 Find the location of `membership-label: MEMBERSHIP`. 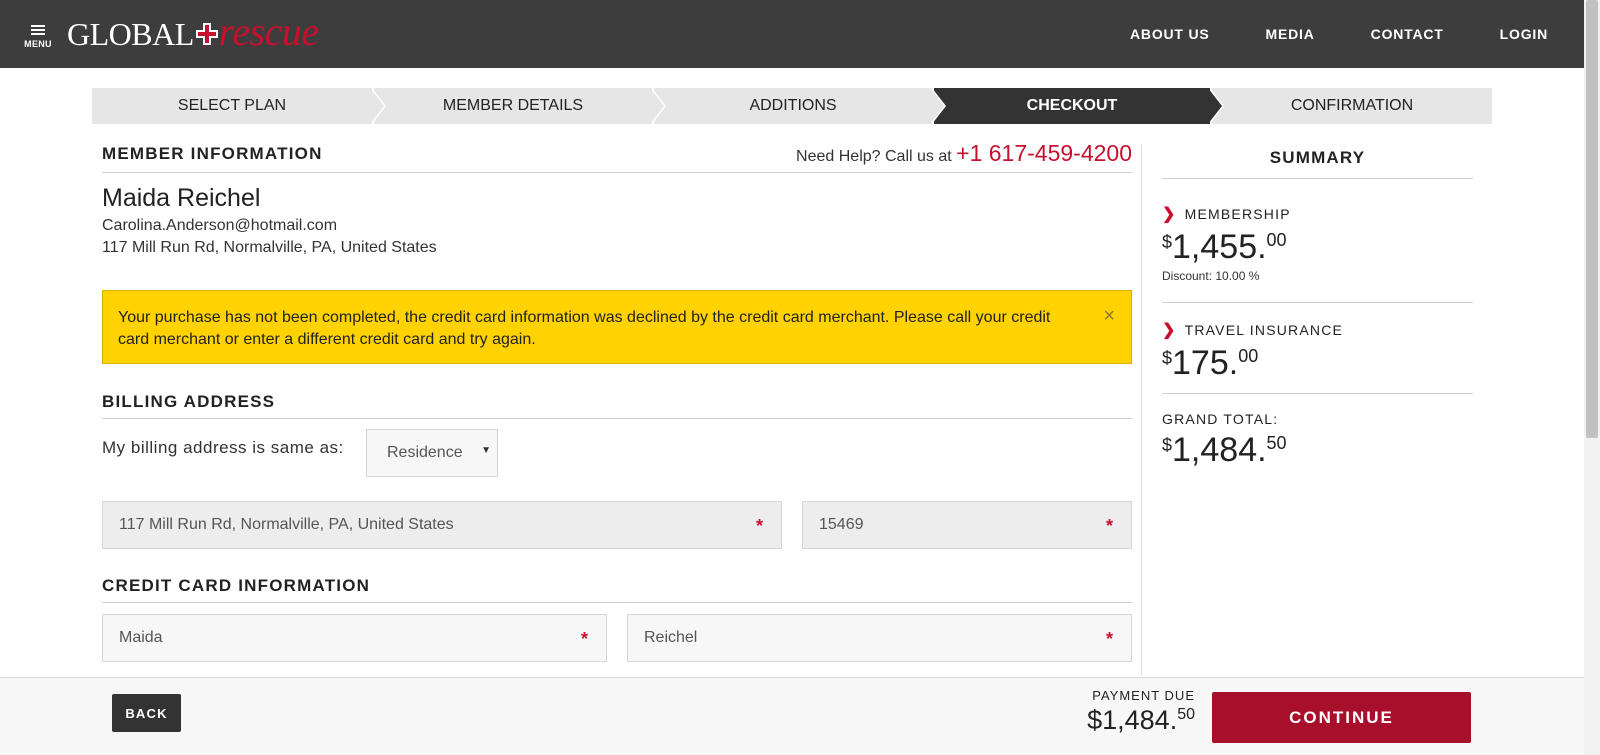

membership-label: MEMBERSHIP is located at coordinates (1237, 214).